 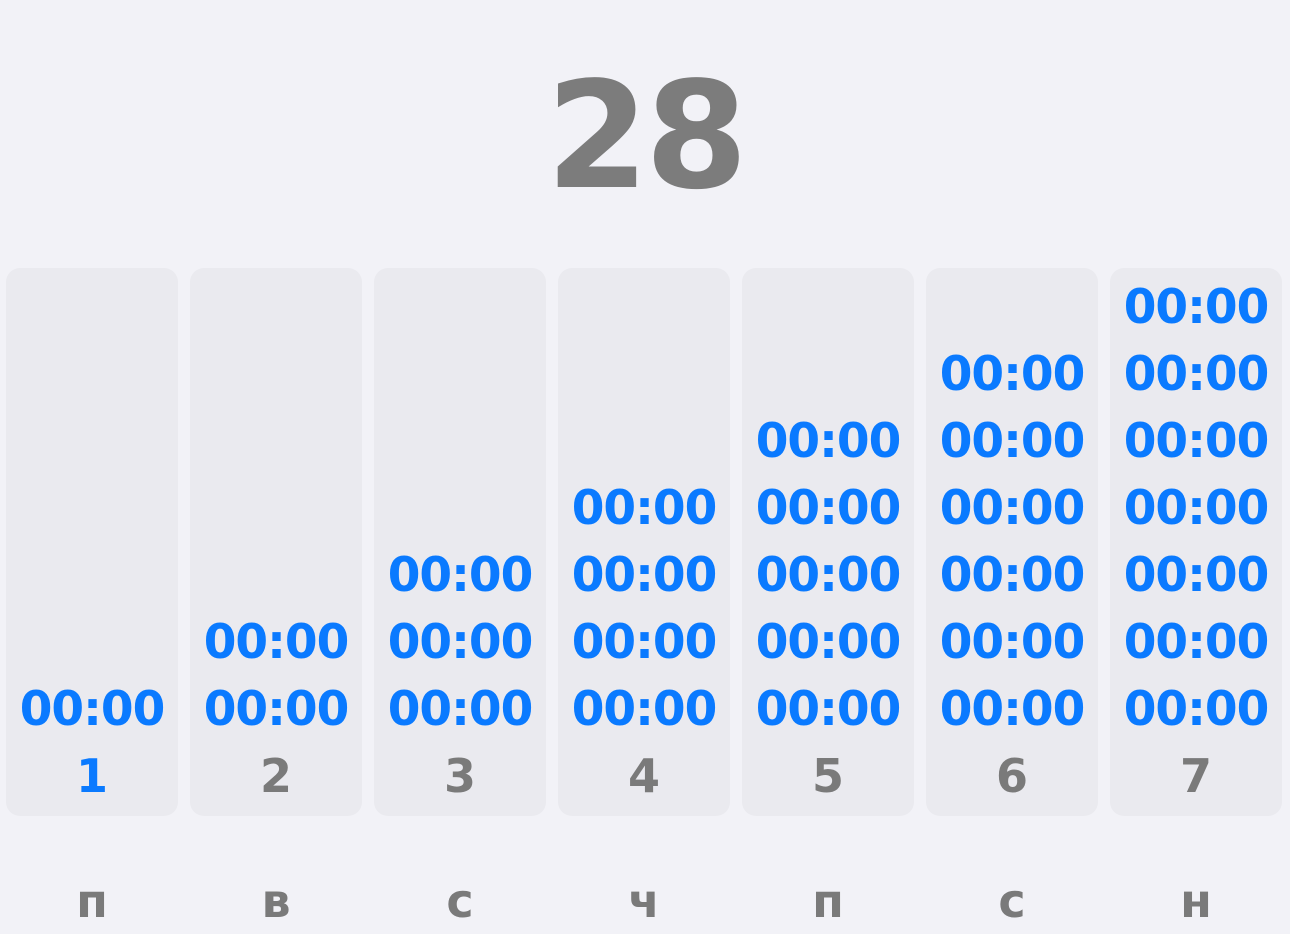 What do you see at coordinates (643, 776) in the screenshot?
I see `day-number: 4` at bounding box center [643, 776].